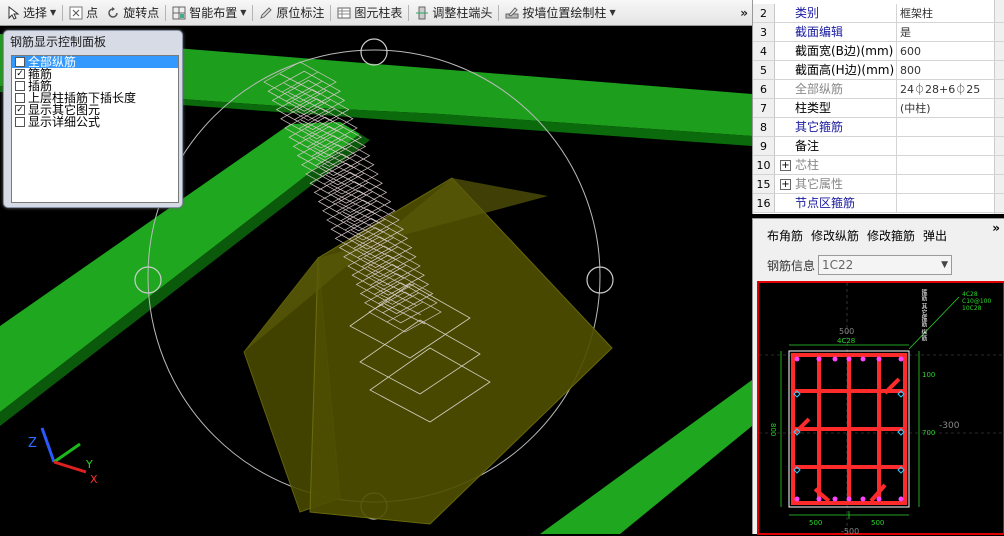 The image size is (1004, 536). What do you see at coordinates (950, 32) in the screenshot?
I see `property-value: 是` at bounding box center [950, 32].